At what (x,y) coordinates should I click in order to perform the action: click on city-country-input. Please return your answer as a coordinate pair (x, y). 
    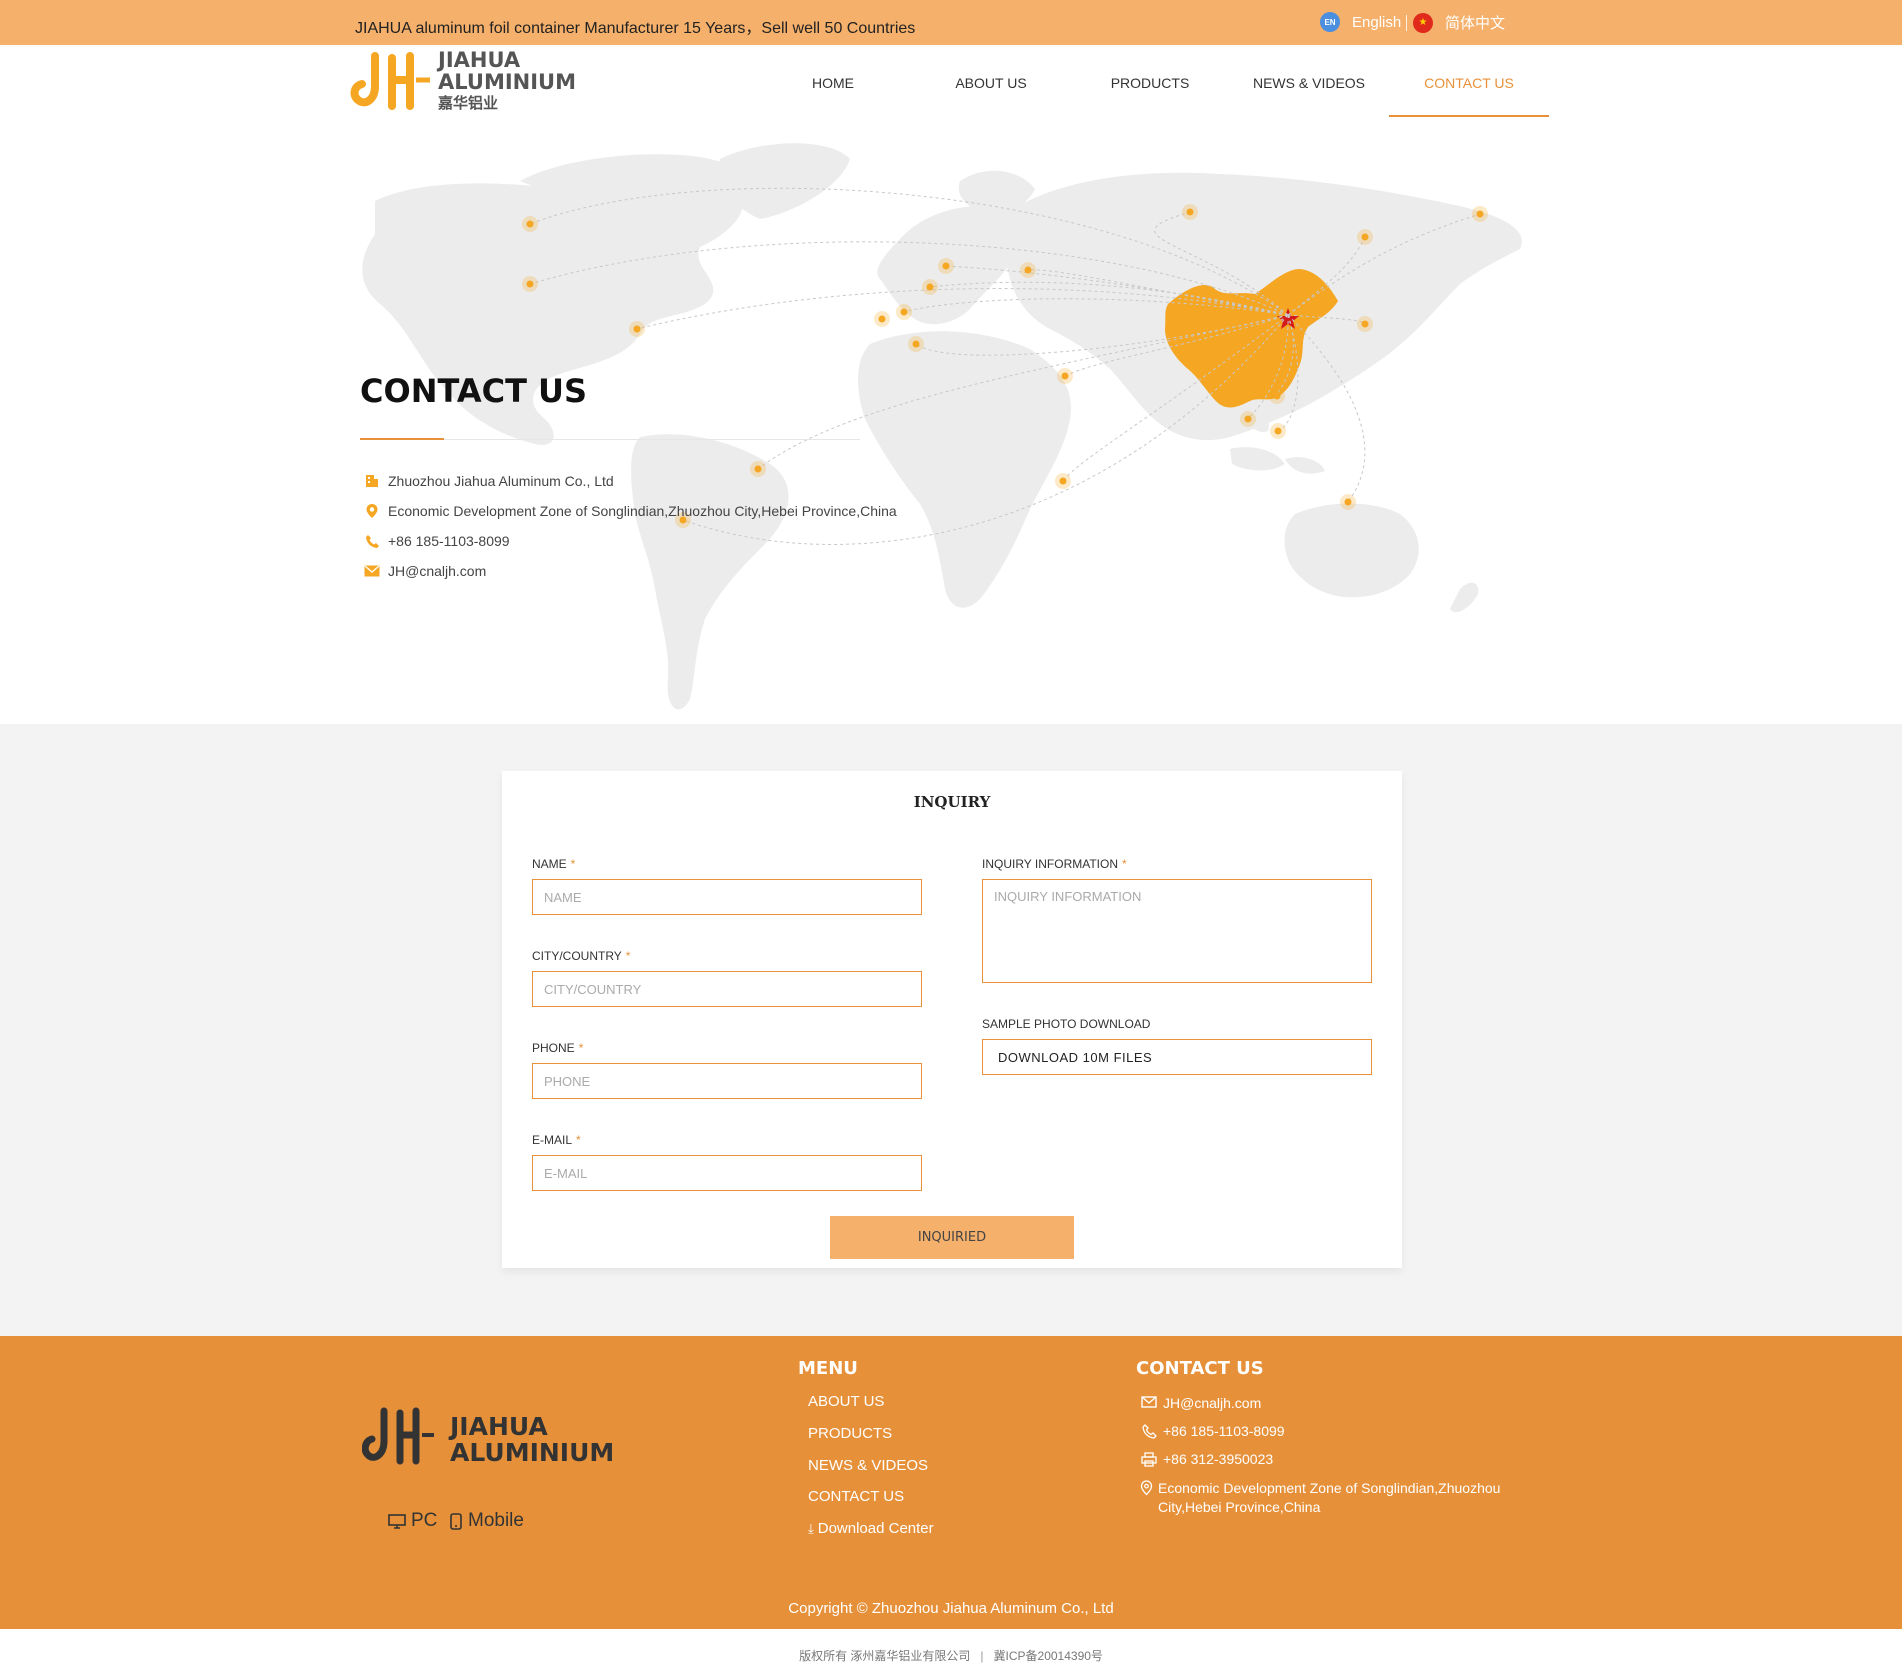
    Looking at the image, I should click on (727, 989).